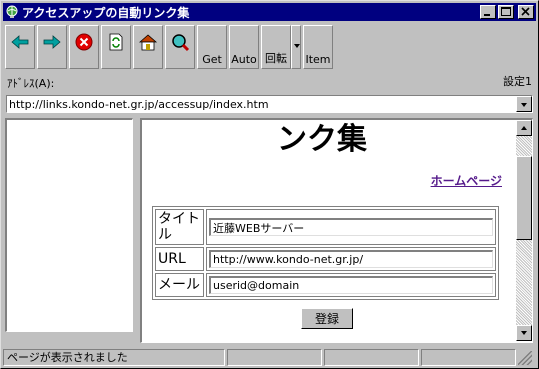 This screenshot has width=539, height=369. I want to click on address-combo, so click(269, 104).